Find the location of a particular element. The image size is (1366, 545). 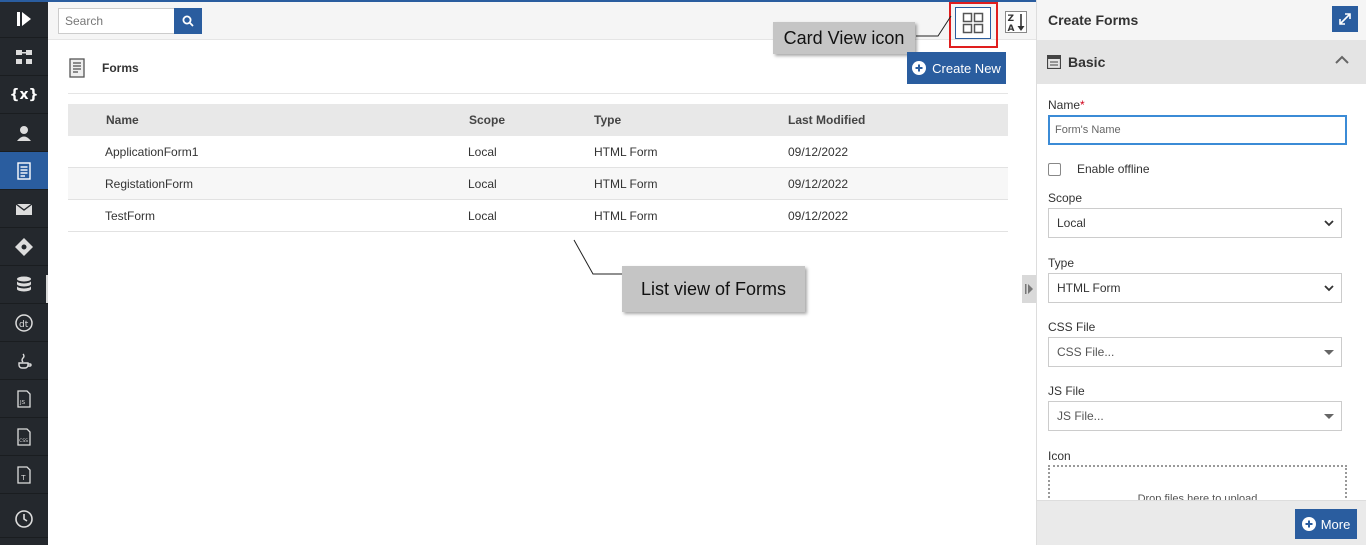

search-button is located at coordinates (188, 21).